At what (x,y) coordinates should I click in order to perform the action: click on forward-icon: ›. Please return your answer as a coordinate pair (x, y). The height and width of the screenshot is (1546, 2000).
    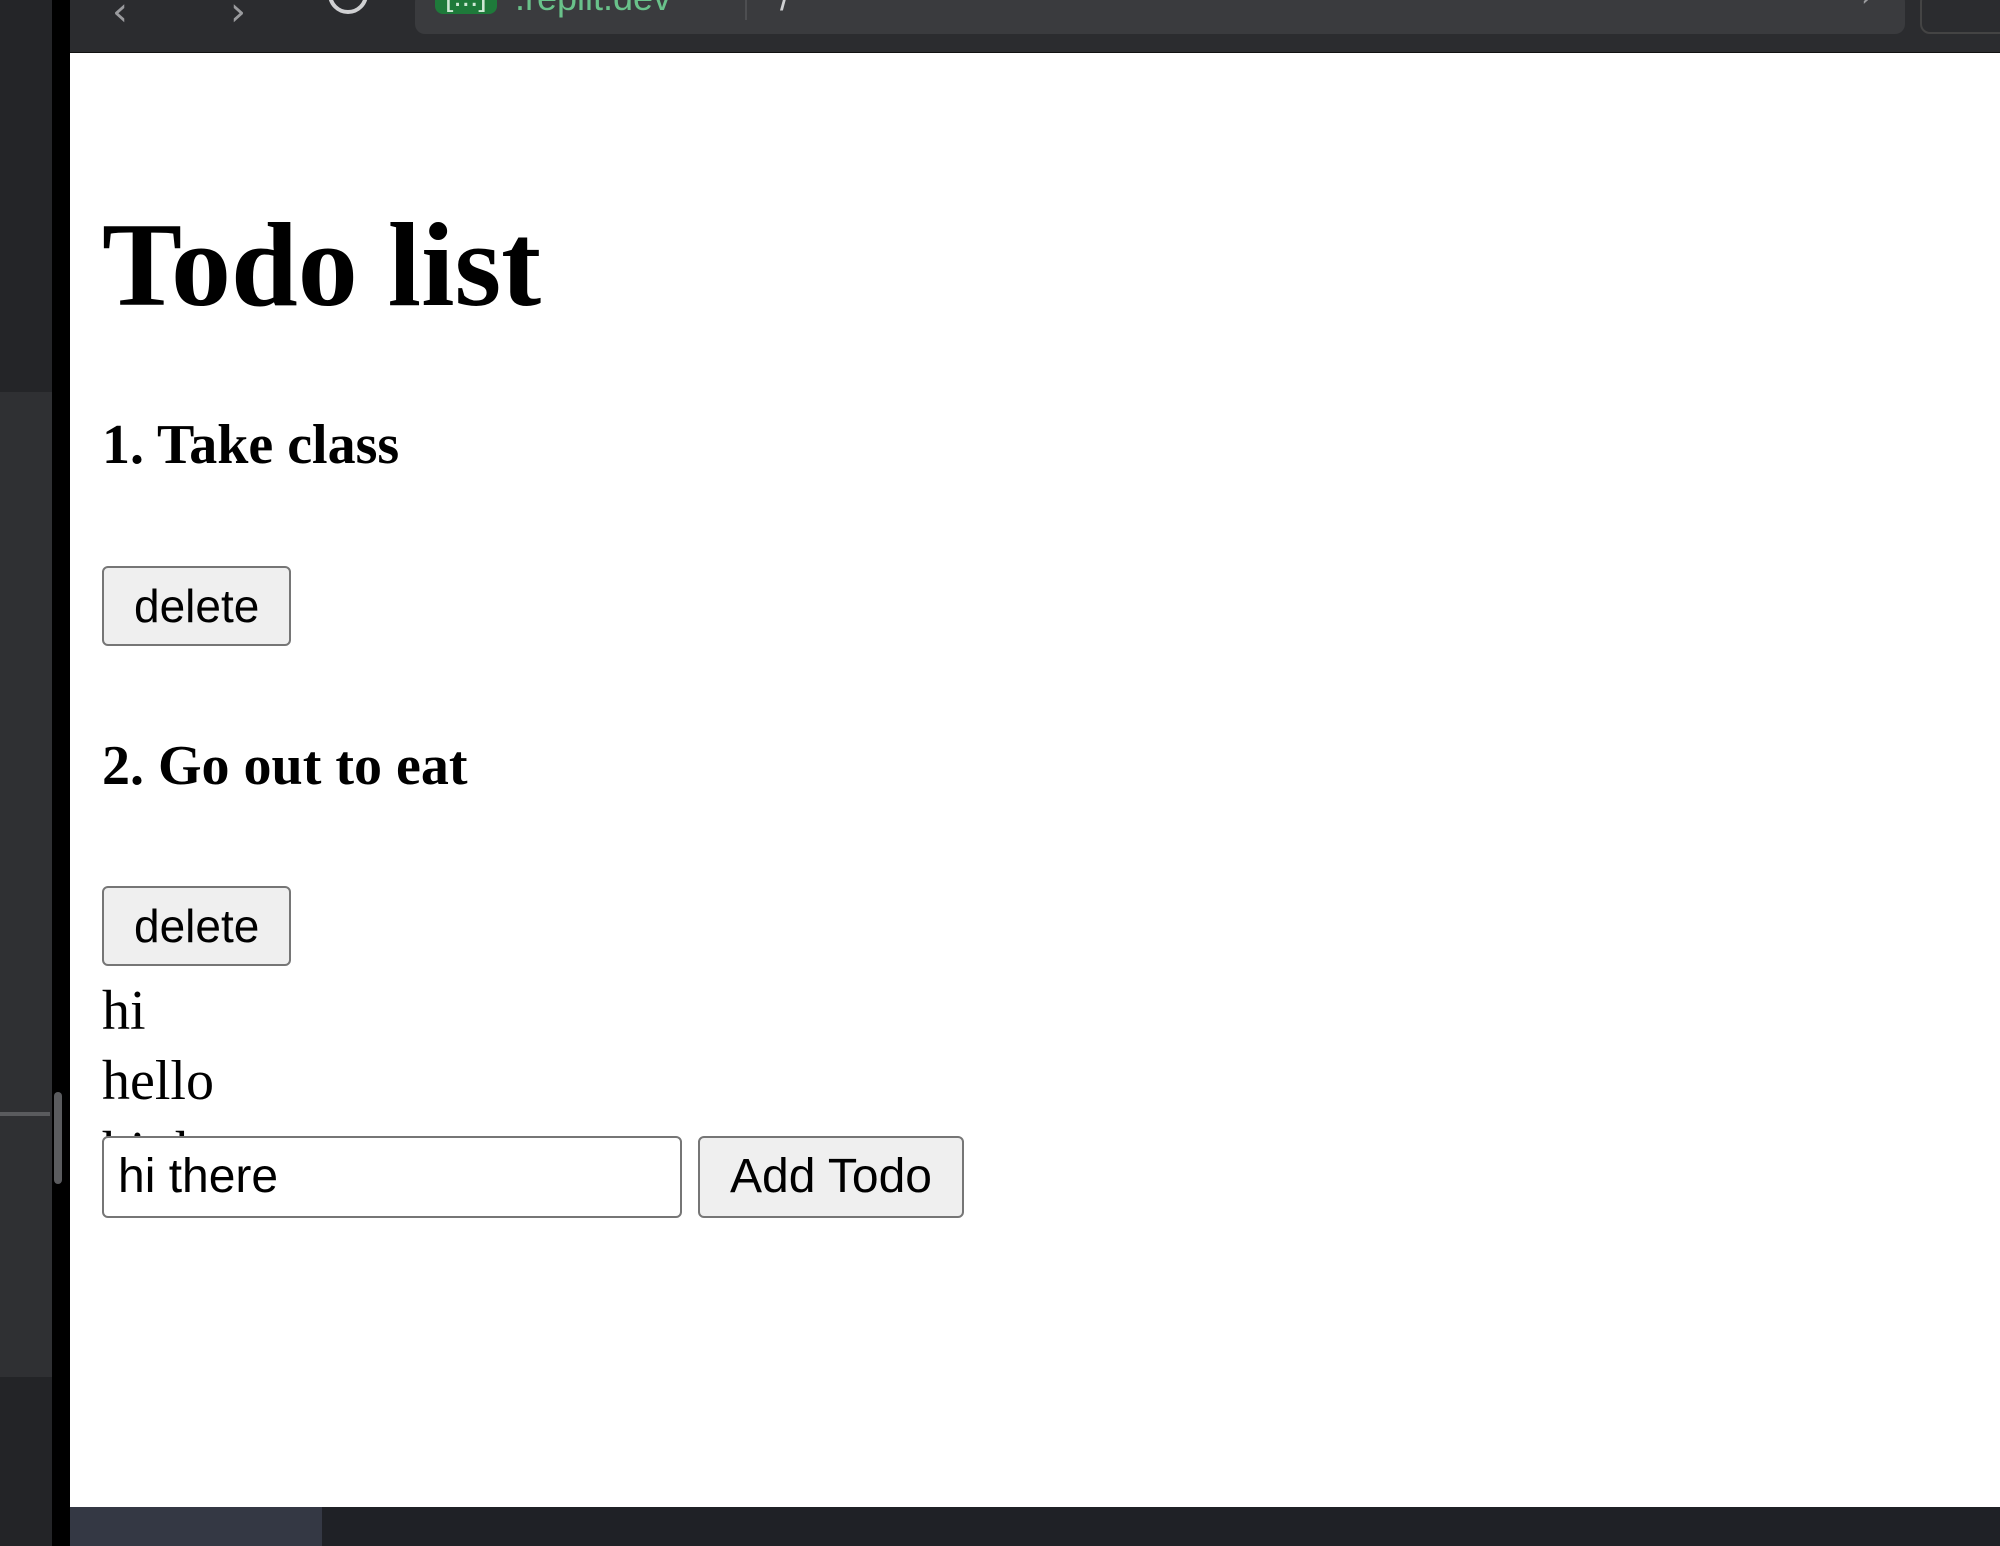
    Looking at the image, I should click on (238, 16).